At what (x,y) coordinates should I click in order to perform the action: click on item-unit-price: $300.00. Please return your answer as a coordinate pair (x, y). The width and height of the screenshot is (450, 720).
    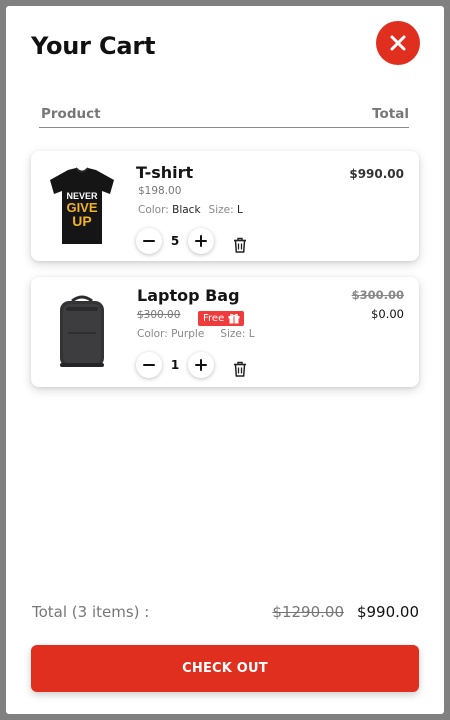
    Looking at the image, I should click on (159, 315).